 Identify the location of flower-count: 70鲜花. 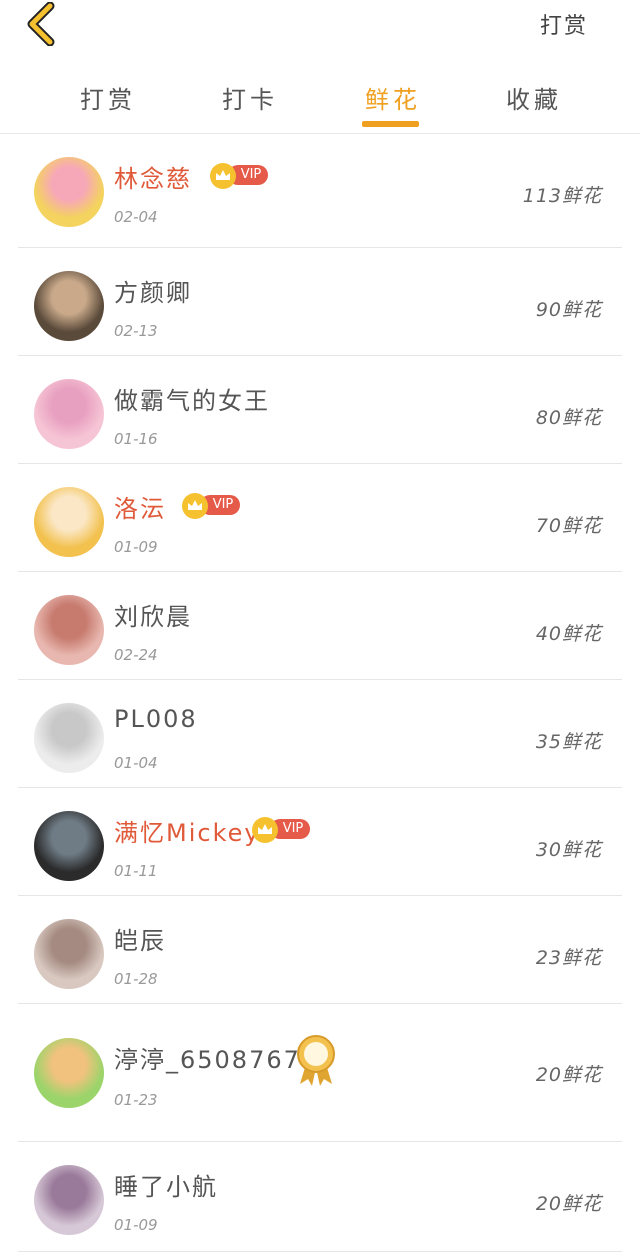
(568, 526).